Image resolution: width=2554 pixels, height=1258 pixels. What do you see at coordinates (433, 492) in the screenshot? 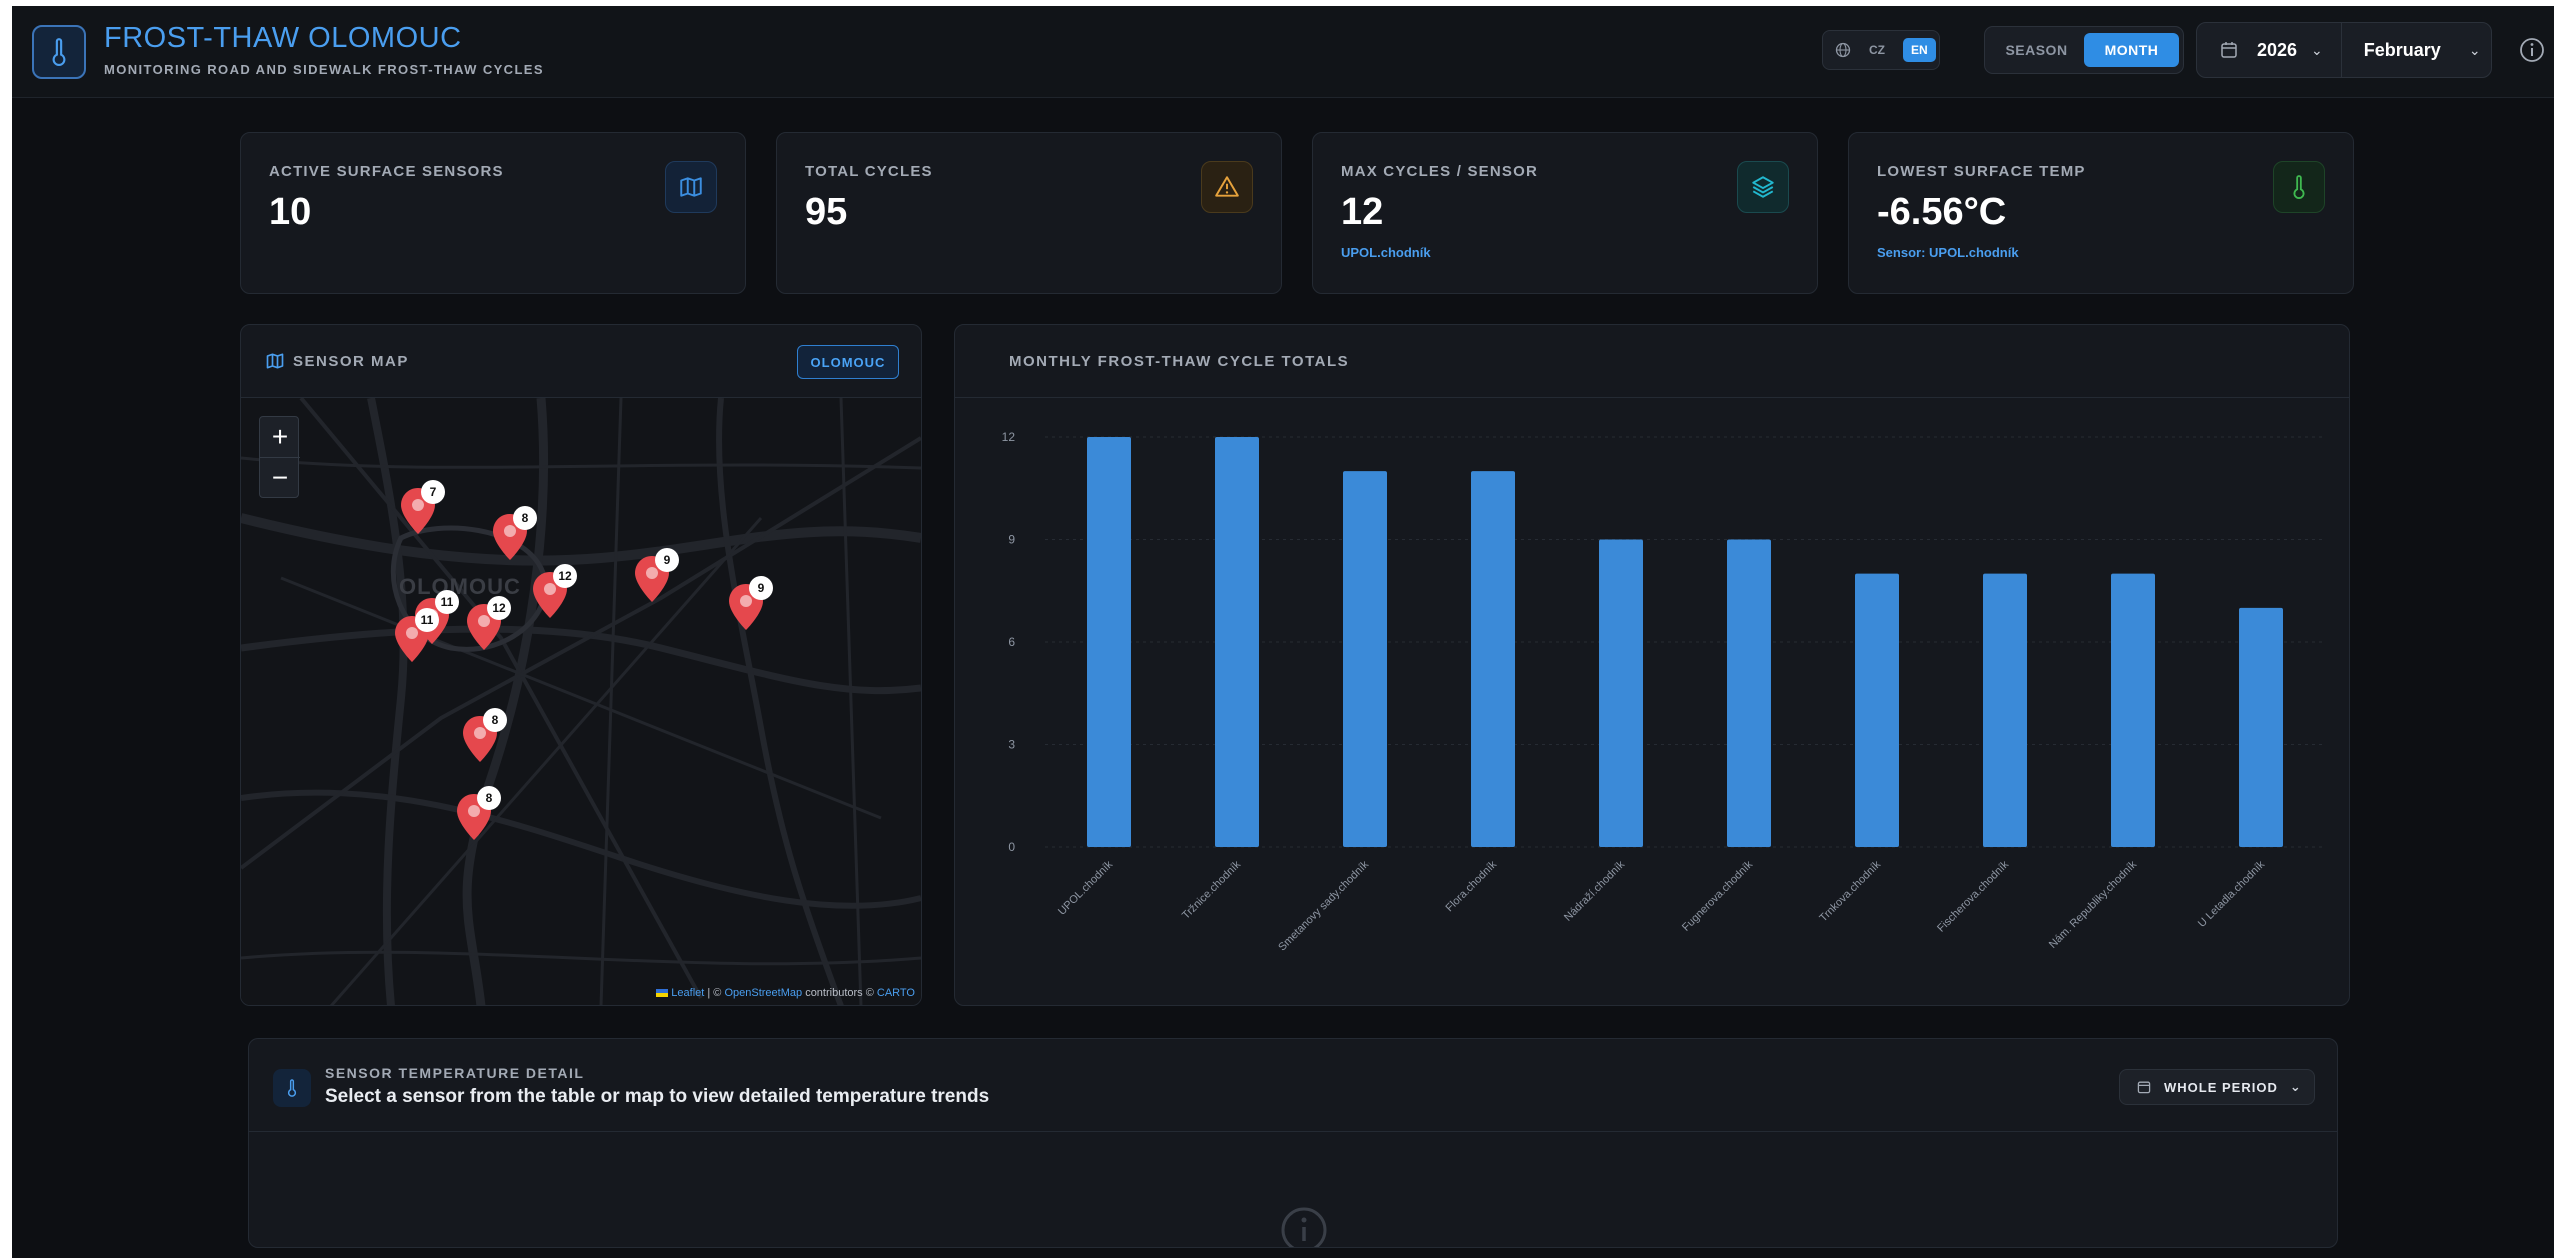
I see `marker-count: 7` at bounding box center [433, 492].